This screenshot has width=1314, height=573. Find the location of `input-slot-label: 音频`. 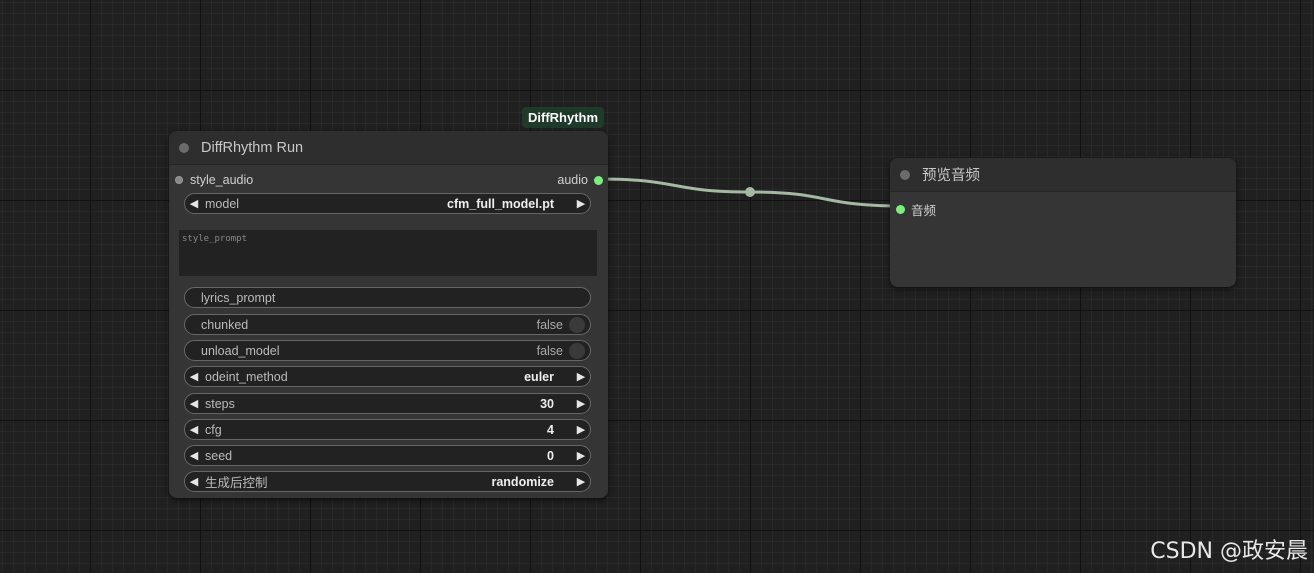

input-slot-label: 音频 is located at coordinates (924, 211).